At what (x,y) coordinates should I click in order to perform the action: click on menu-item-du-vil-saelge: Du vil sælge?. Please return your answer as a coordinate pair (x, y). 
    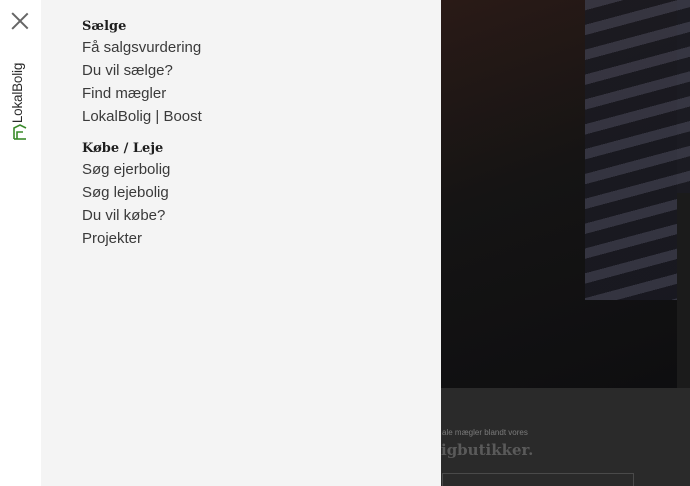
    Looking at the image, I should click on (142, 70).